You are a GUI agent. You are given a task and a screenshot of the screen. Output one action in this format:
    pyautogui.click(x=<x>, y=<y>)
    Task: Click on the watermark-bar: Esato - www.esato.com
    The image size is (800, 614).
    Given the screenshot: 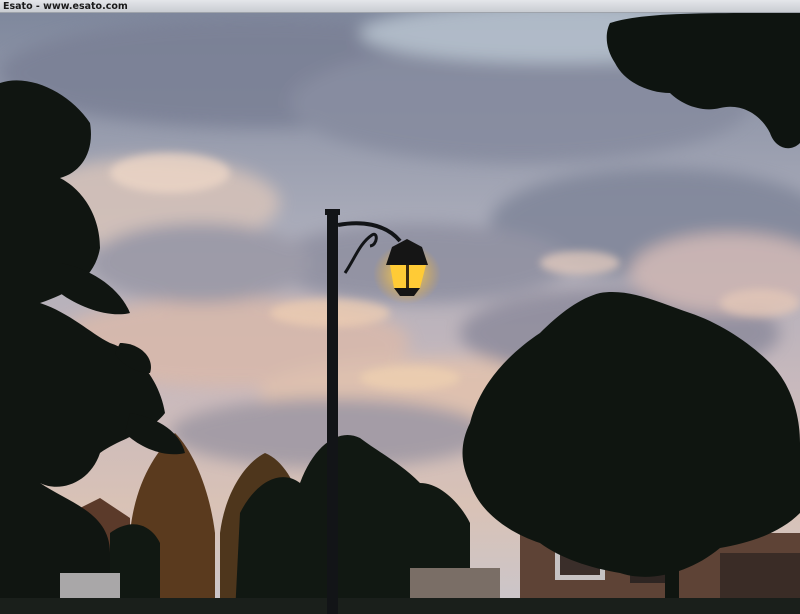 What is the action you would take?
    pyautogui.click(x=400, y=6)
    